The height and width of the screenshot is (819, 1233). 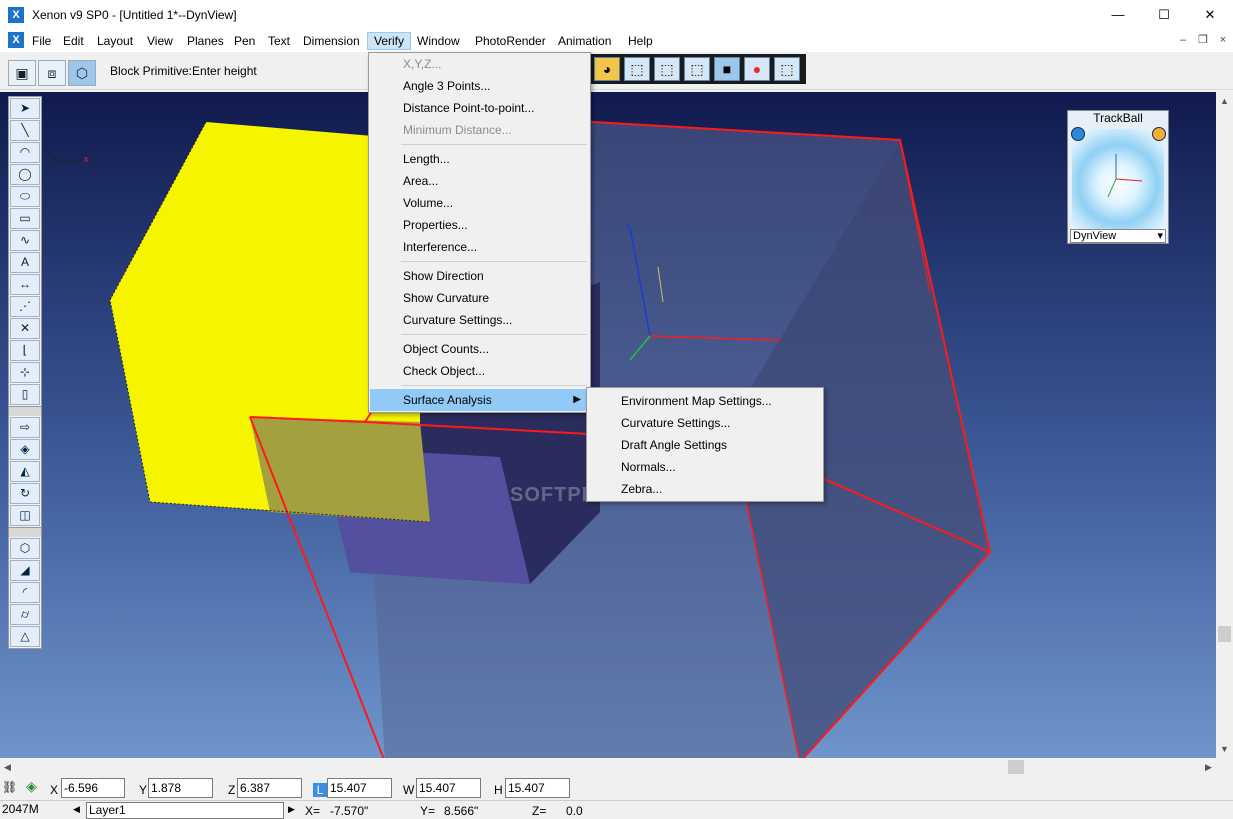 What do you see at coordinates (180, 788) in the screenshot?
I see `y-coord-input: 1.878` at bounding box center [180, 788].